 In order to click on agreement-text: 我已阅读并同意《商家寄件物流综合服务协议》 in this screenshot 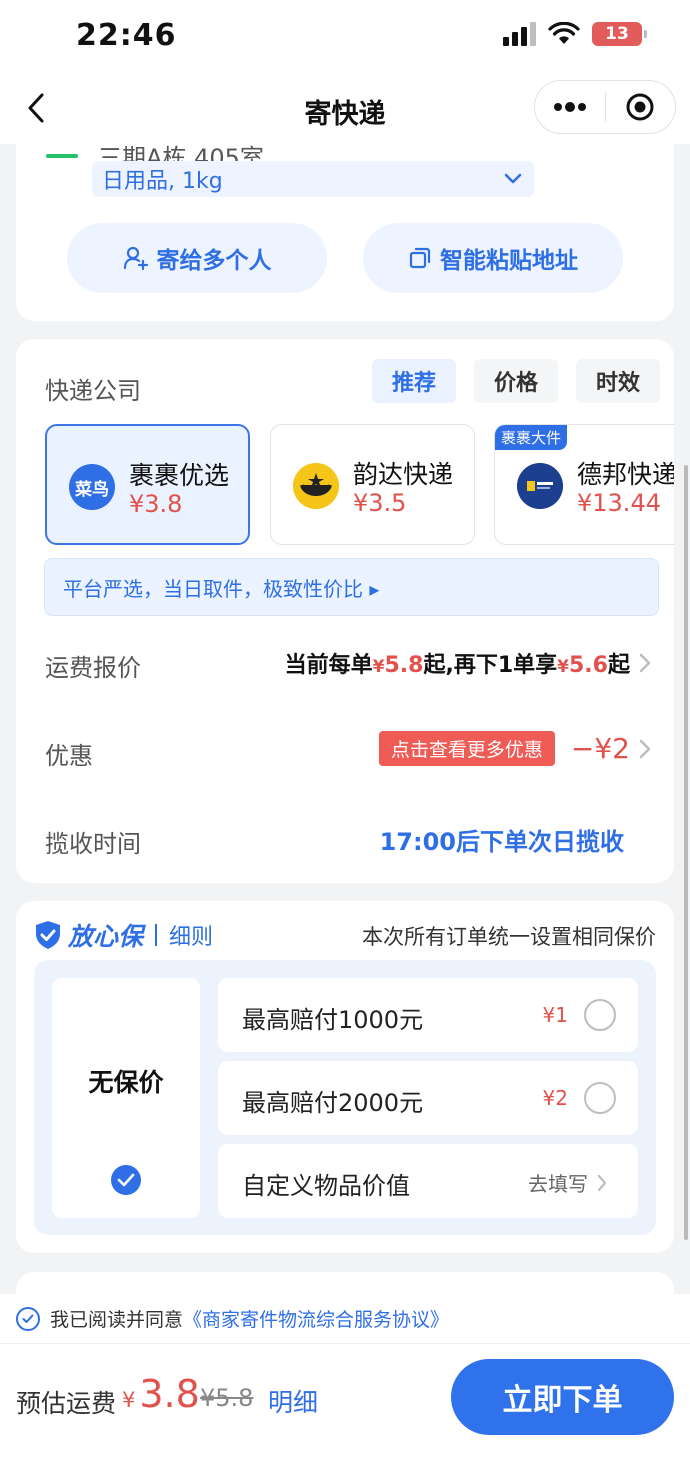, I will do `click(249, 1318)`.